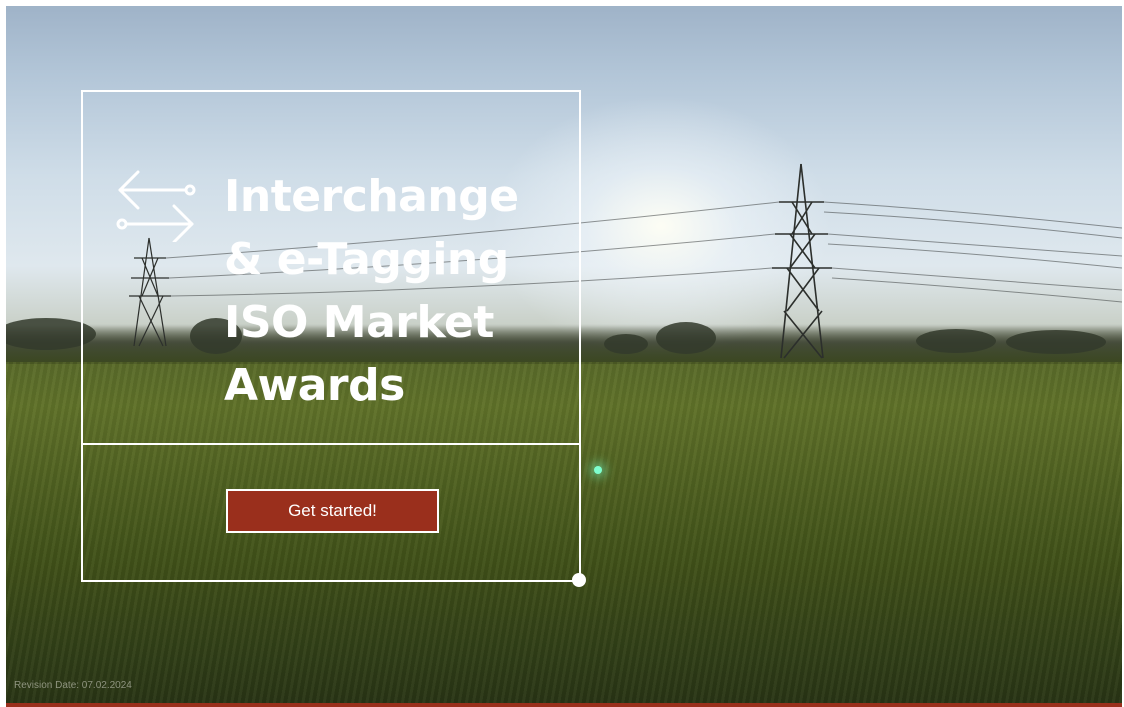  I want to click on title-line: & e-Tagging, so click(366, 259).